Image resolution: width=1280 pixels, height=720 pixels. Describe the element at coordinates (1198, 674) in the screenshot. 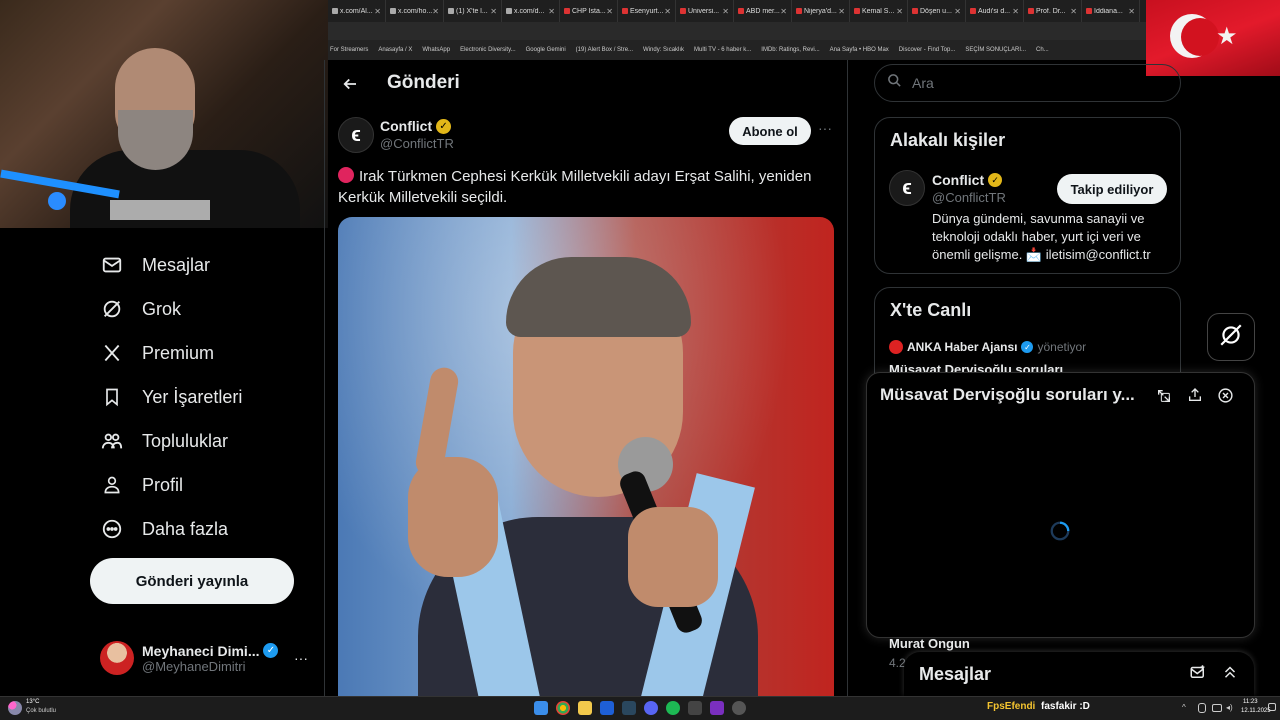

I see `new-message-icon` at that location.